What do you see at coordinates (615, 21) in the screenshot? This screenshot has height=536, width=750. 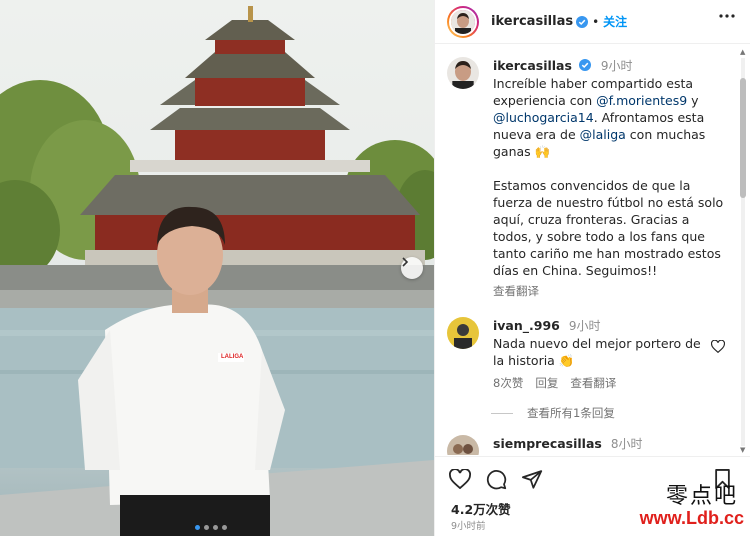 I see `follow-button: 关注` at bounding box center [615, 21].